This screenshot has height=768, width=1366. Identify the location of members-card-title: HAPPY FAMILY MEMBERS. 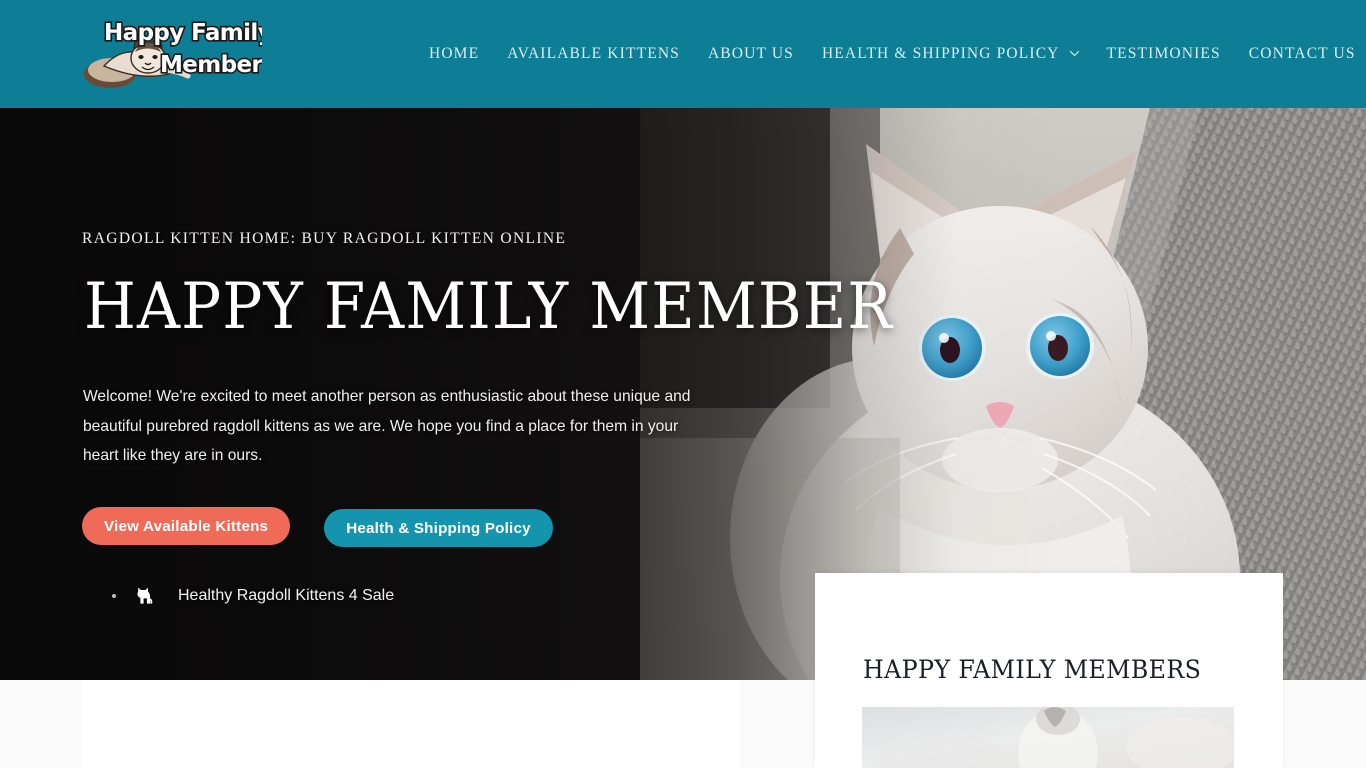
(1032, 669).